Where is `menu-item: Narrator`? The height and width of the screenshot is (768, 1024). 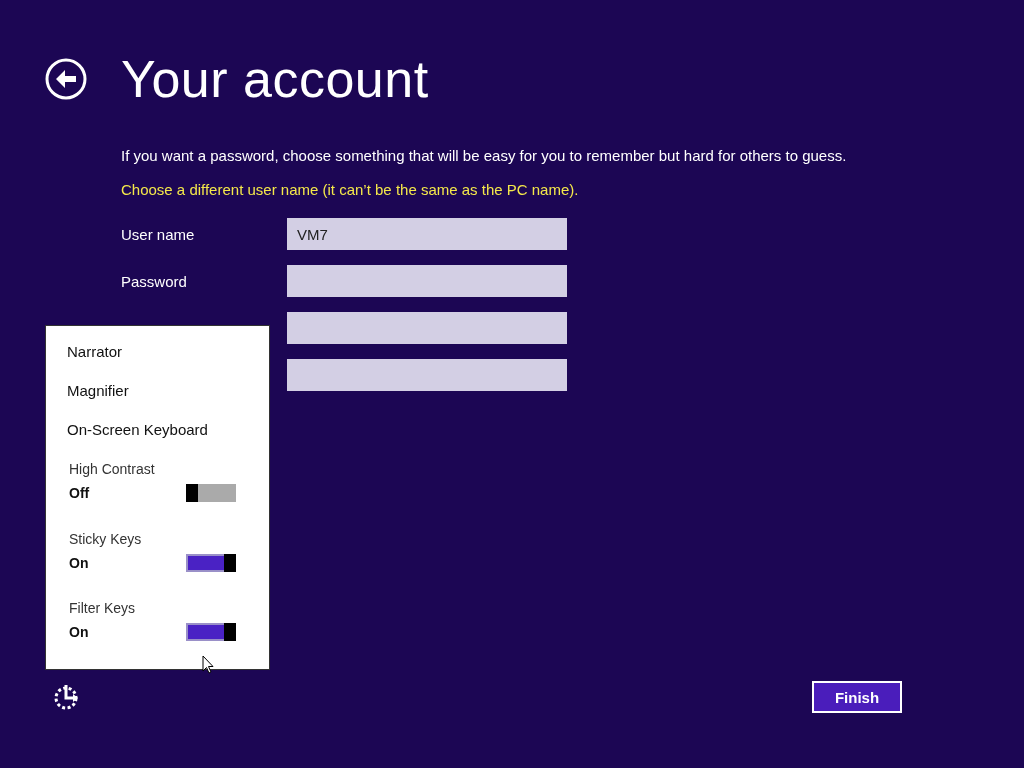
menu-item: Narrator is located at coordinates (94, 363).